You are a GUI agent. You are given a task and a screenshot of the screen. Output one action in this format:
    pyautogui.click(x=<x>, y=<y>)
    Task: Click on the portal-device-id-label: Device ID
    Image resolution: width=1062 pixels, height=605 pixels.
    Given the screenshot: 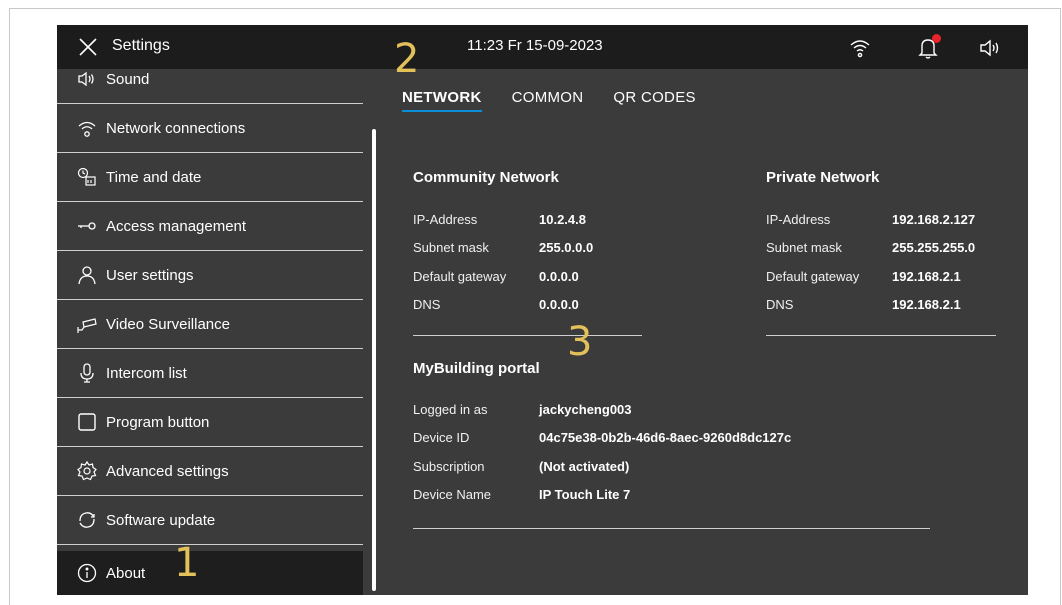 What is the action you would take?
    pyautogui.click(x=441, y=437)
    